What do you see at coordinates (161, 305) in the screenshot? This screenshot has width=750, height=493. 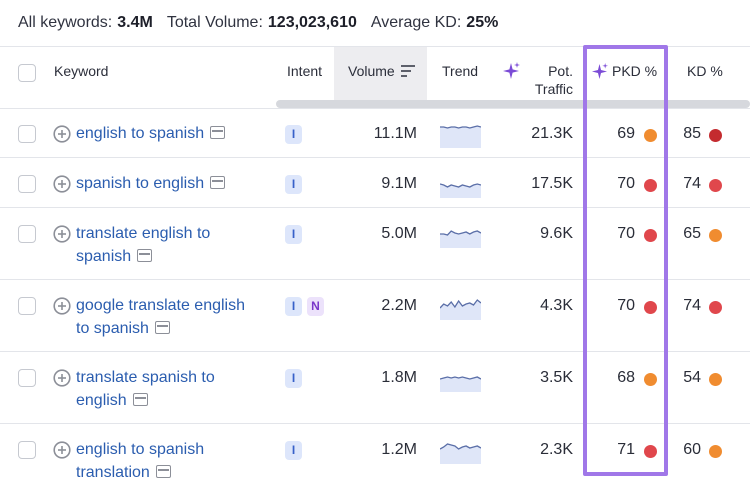 I see `keyword-text-line1: google translate english` at bounding box center [161, 305].